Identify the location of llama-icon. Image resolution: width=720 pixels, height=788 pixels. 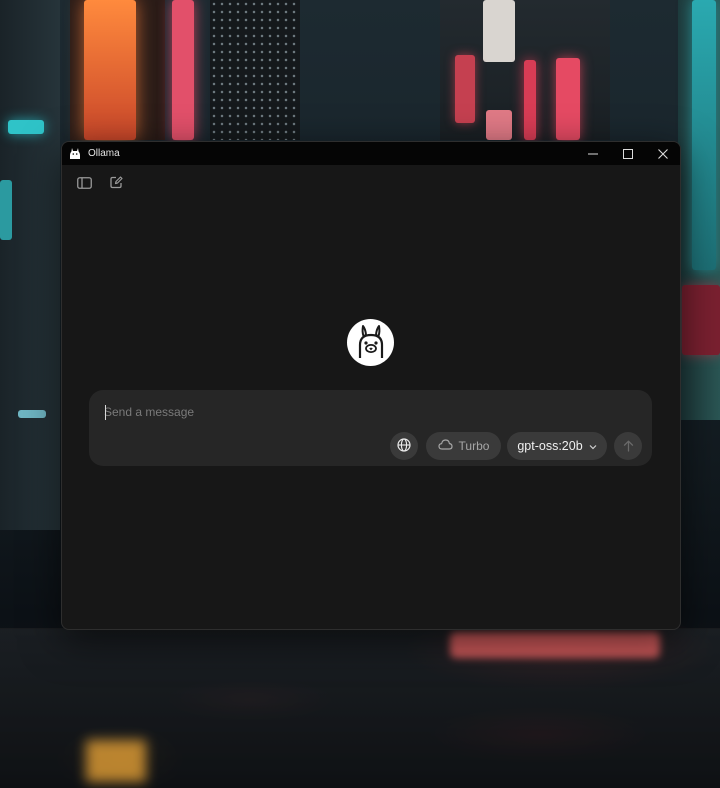
(371, 343).